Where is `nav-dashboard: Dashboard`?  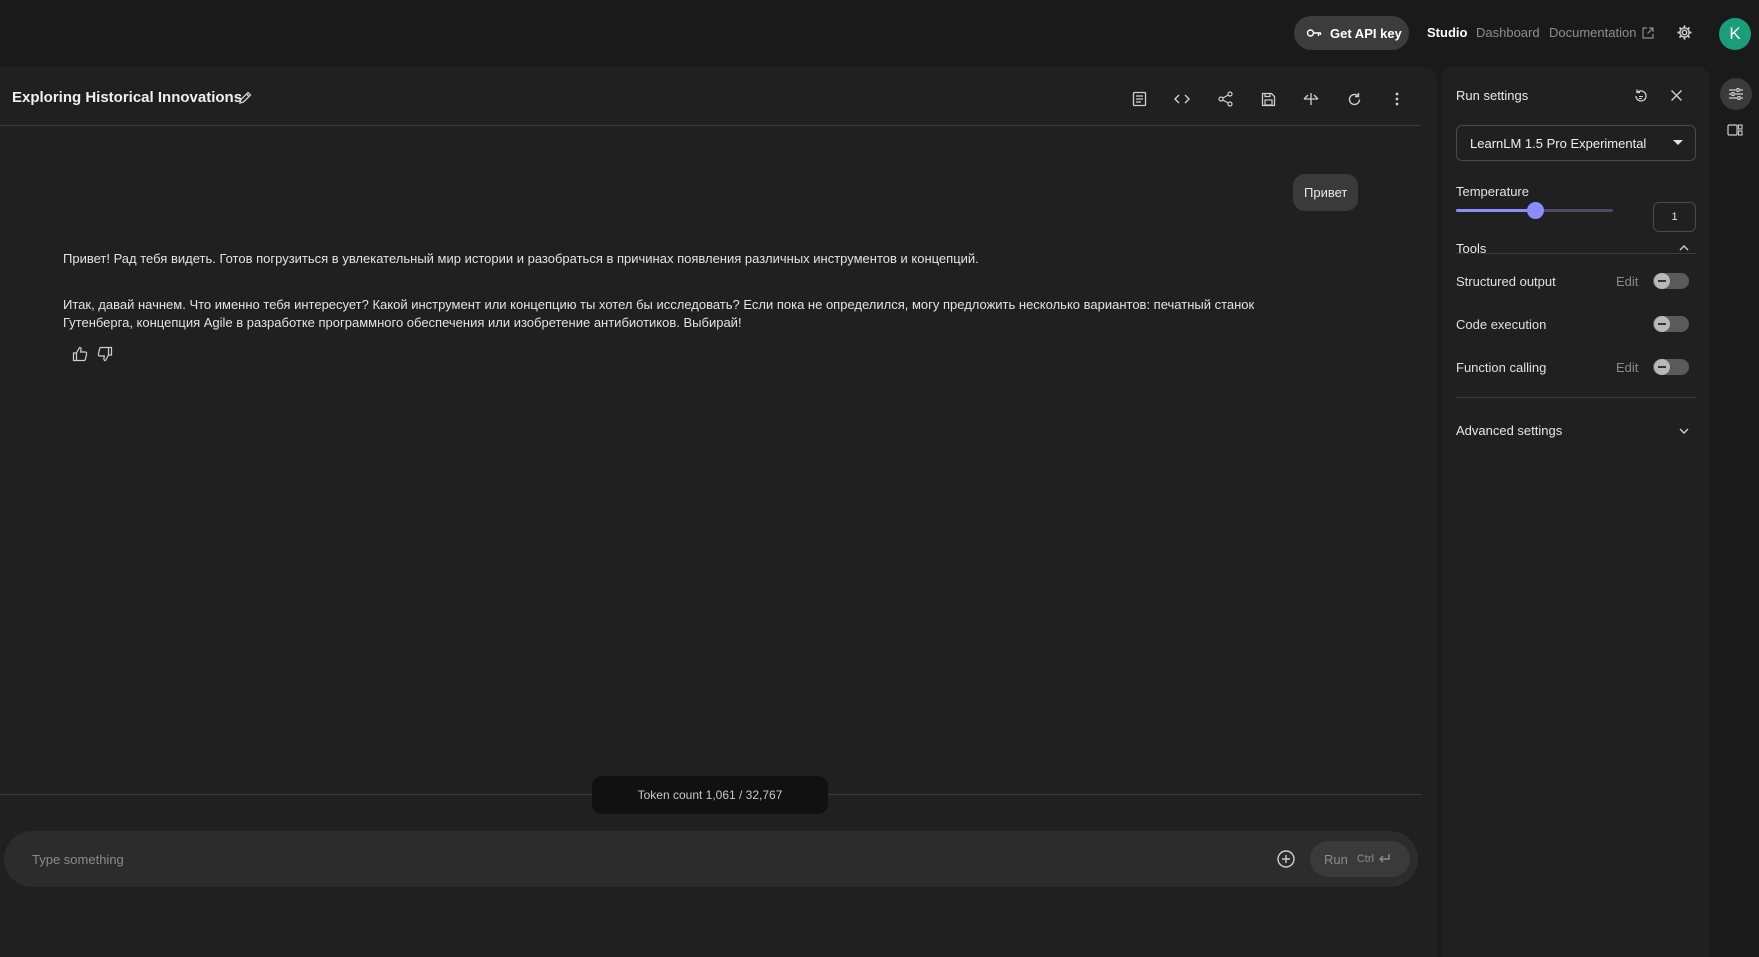
nav-dashboard: Dashboard is located at coordinates (1508, 32).